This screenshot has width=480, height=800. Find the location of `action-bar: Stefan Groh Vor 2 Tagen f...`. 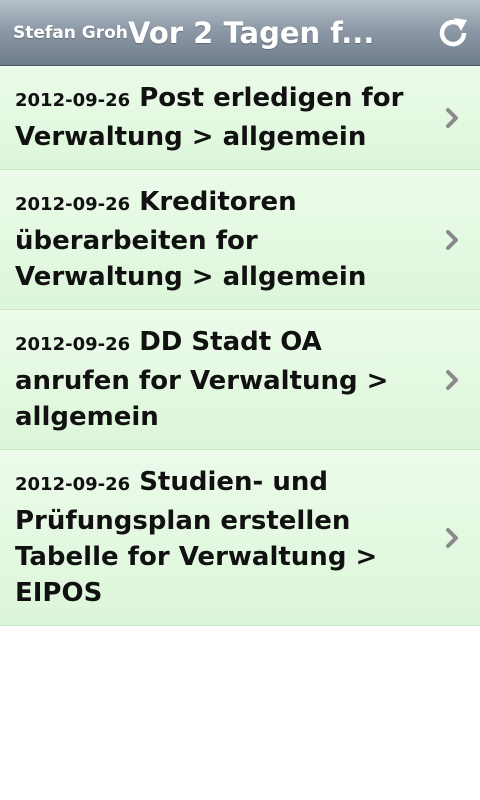

action-bar: Stefan Groh Vor 2 Tagen f... is located at coordinates (240, 33).